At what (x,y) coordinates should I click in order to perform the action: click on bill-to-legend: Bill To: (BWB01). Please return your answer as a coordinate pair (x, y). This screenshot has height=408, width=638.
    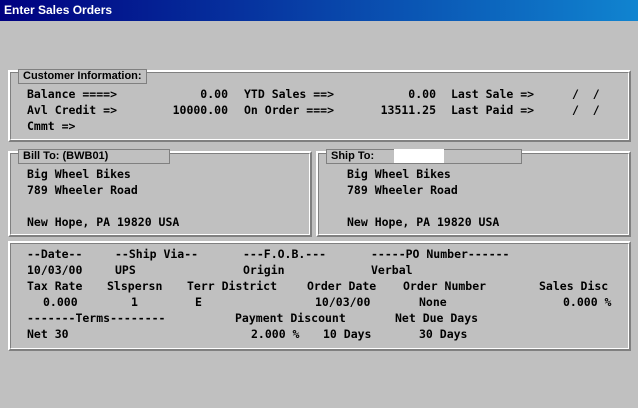
    Looking at the image, I should click on (94, 156).